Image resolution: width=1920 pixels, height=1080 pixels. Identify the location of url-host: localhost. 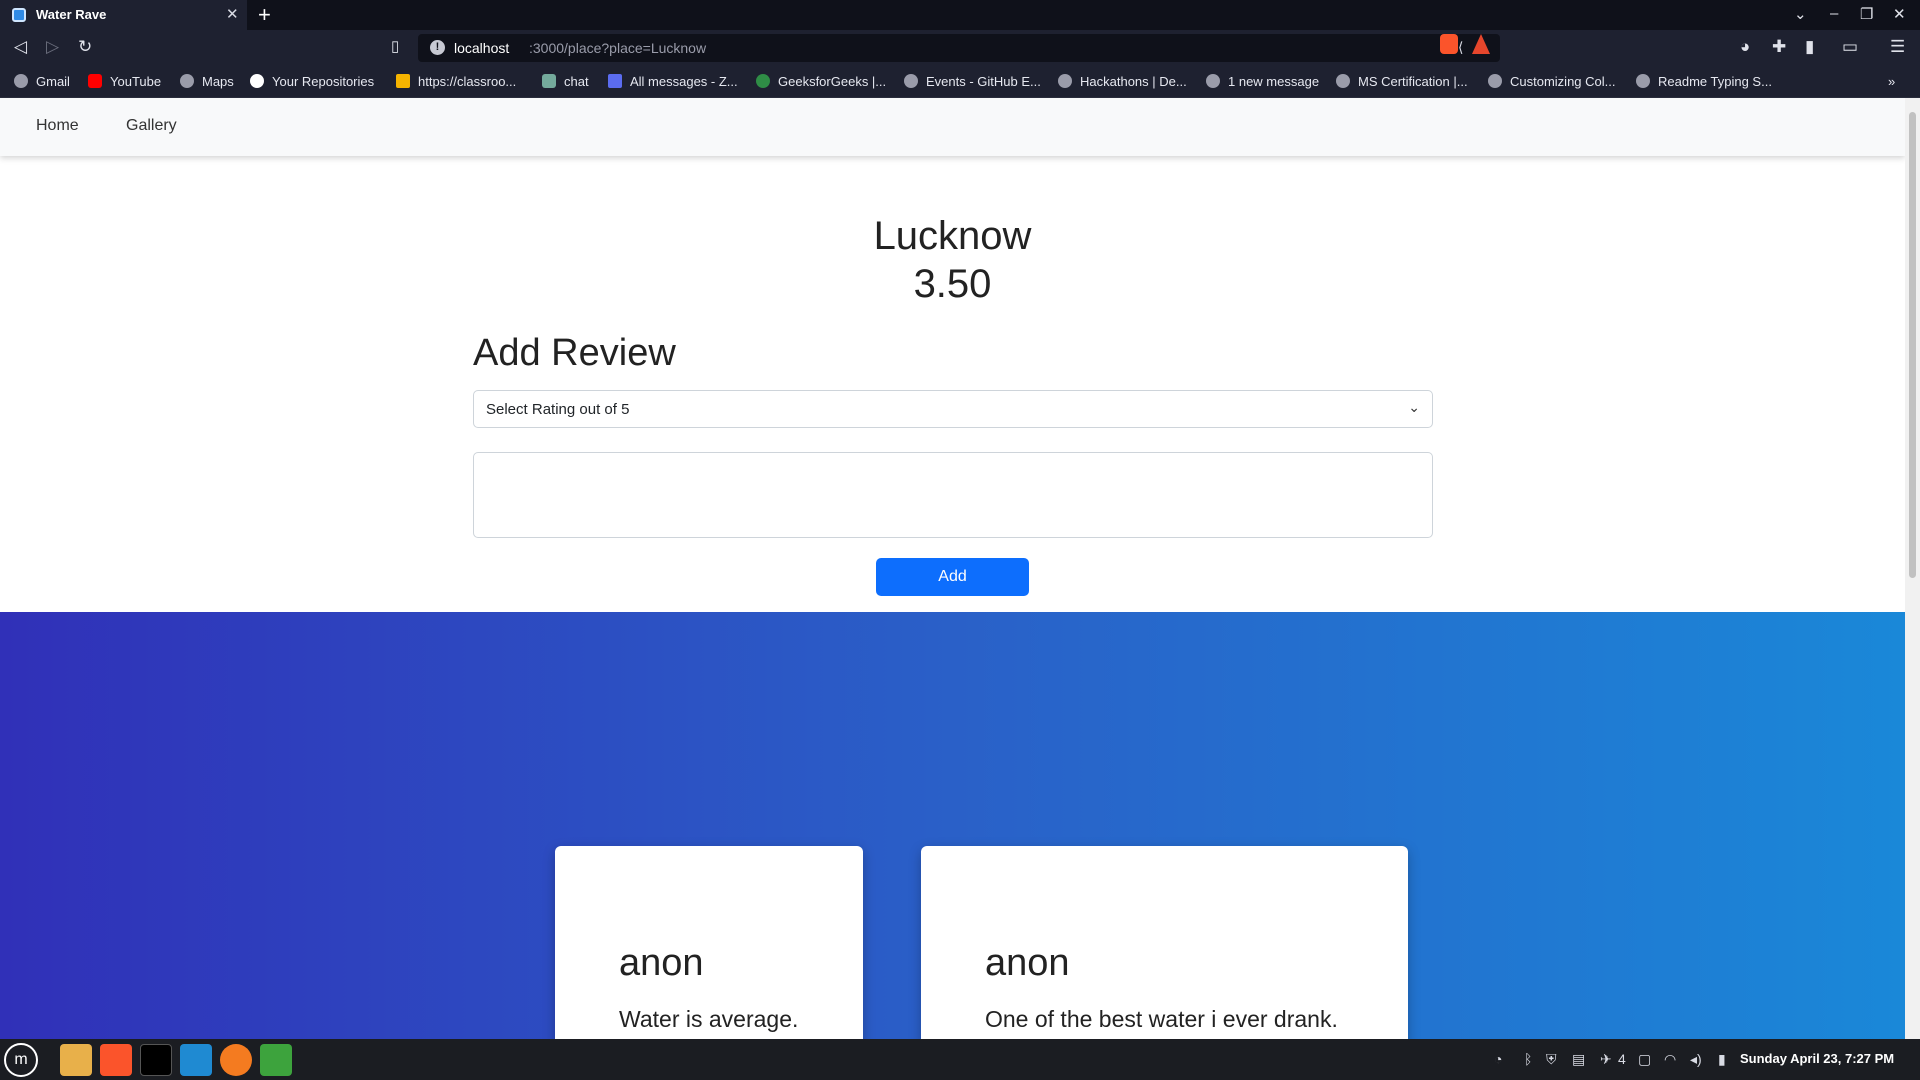
(482, 48).